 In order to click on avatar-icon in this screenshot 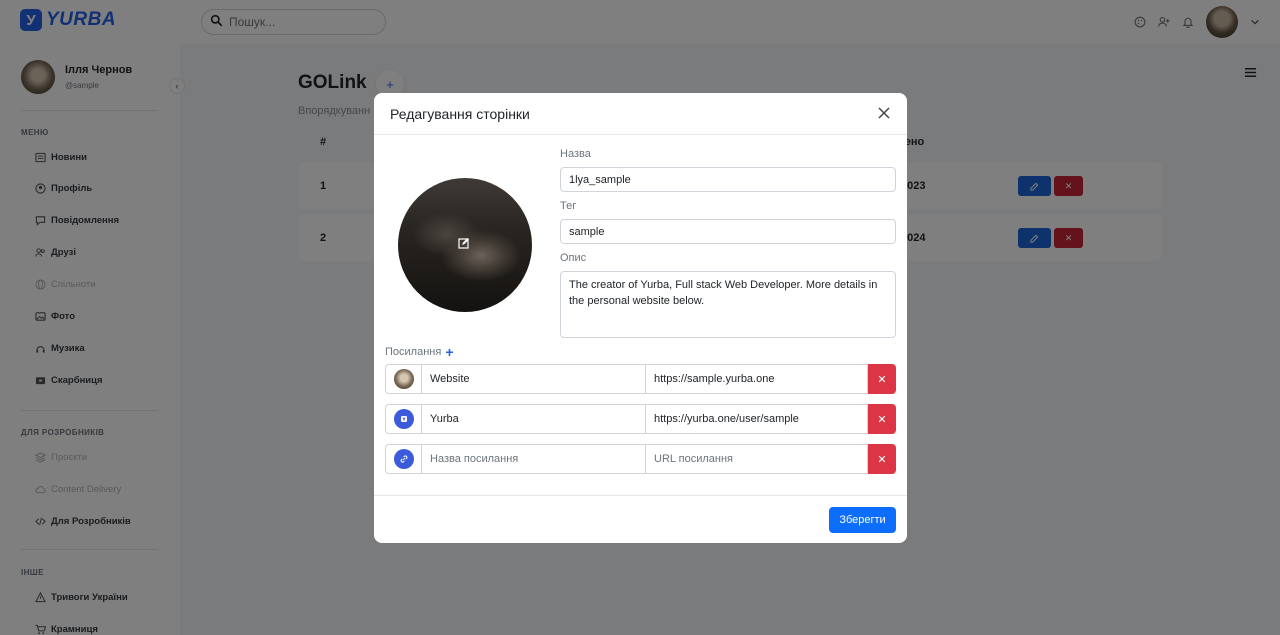, I will do `click(403, 379)`.